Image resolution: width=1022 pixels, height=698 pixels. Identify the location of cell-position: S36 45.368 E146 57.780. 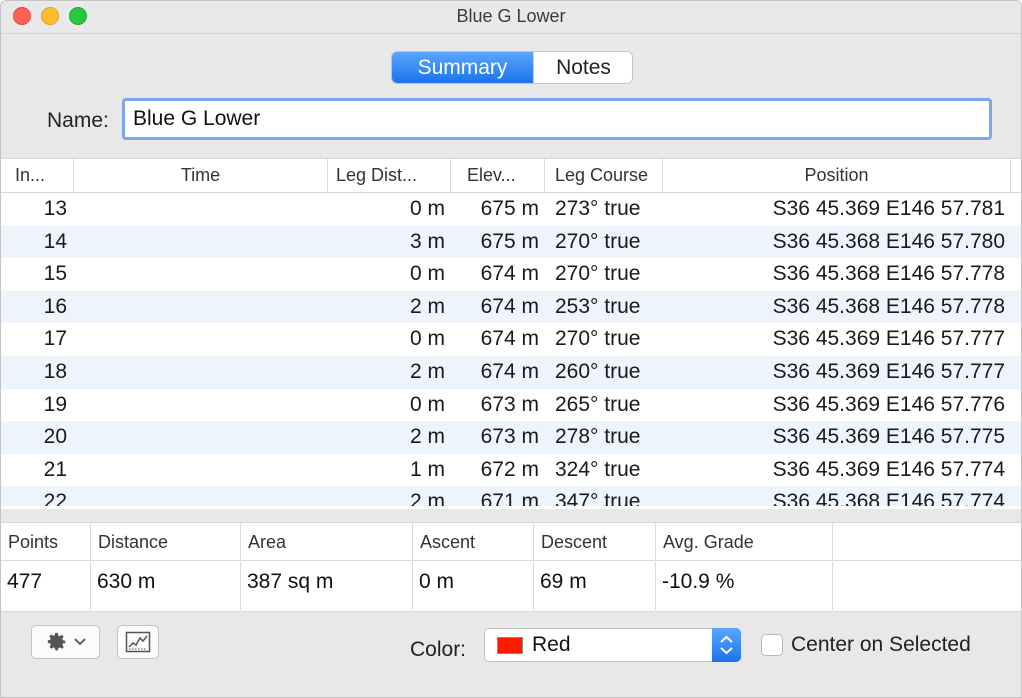
(888, 241).